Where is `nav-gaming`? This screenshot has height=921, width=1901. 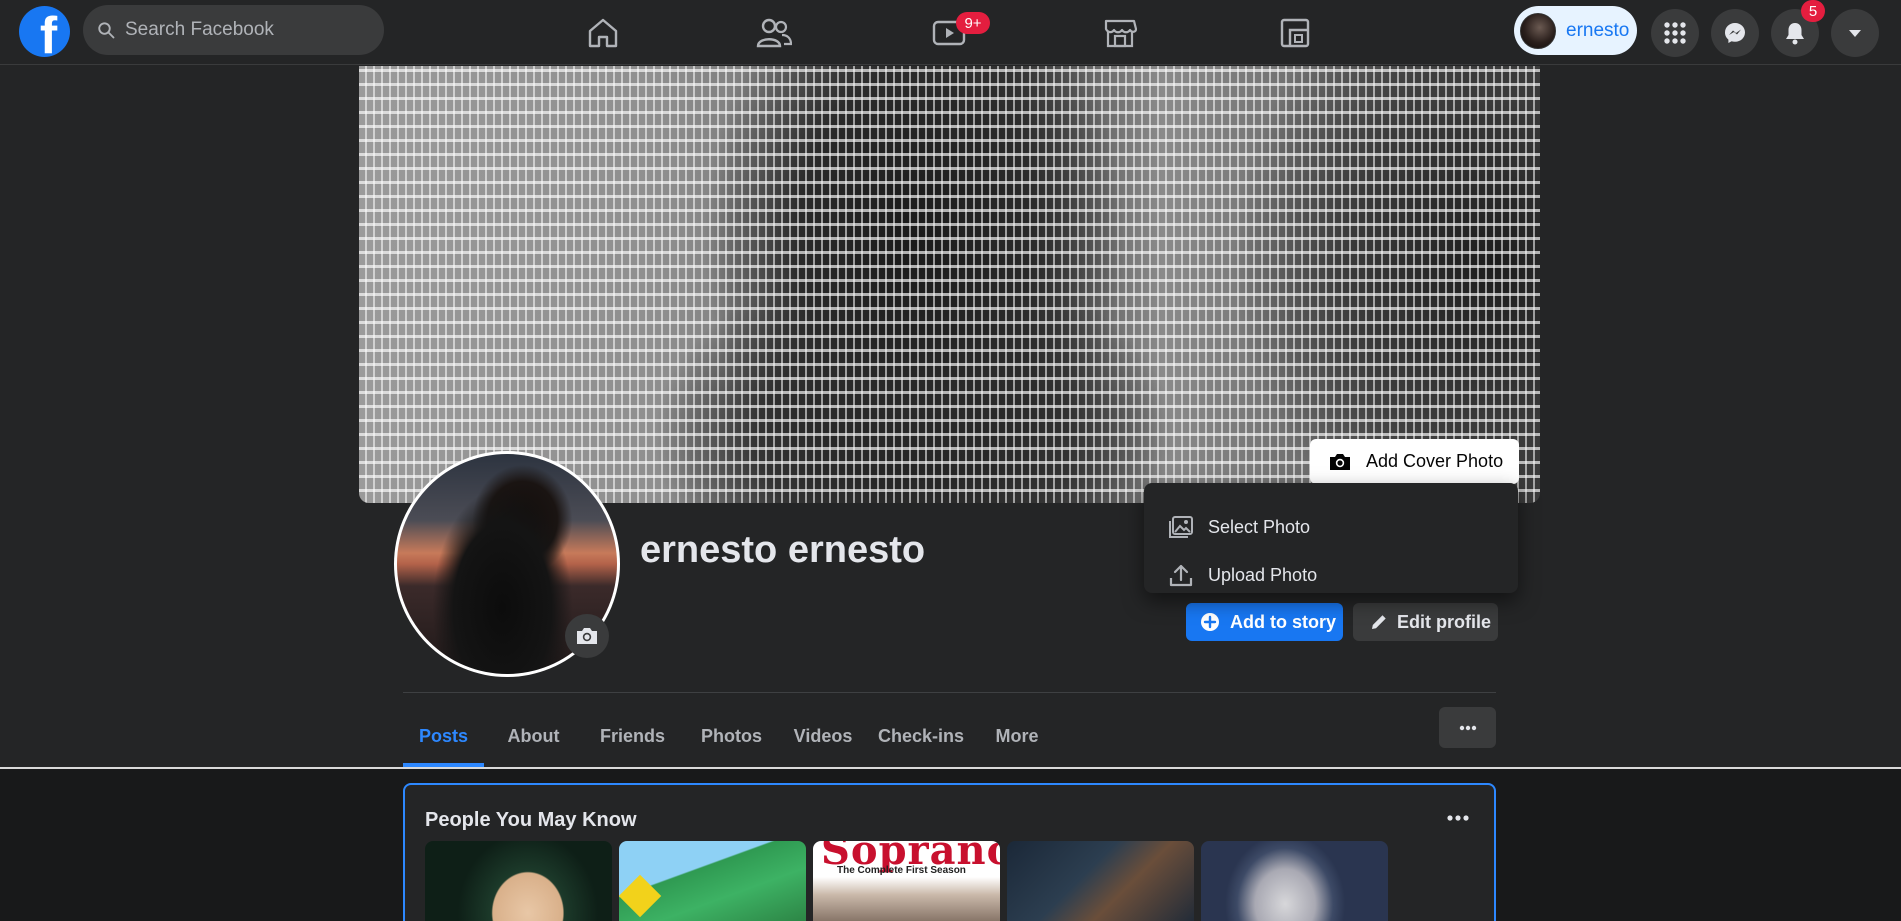
nav-gaming is located at coordinates (1295, 33).